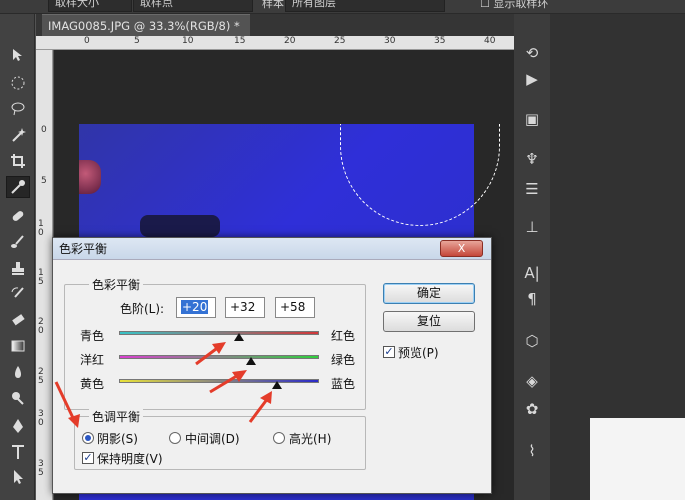  Describe the element at coordinates (521, 5) in the screenshot. I see `show-ring-label: 显示取样环` at that location.